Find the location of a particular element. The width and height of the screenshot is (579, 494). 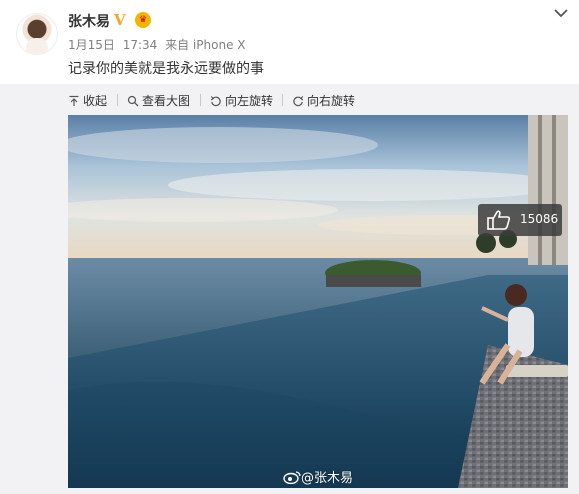

post-date: 1月15日 is located at coordinates (91, 45).